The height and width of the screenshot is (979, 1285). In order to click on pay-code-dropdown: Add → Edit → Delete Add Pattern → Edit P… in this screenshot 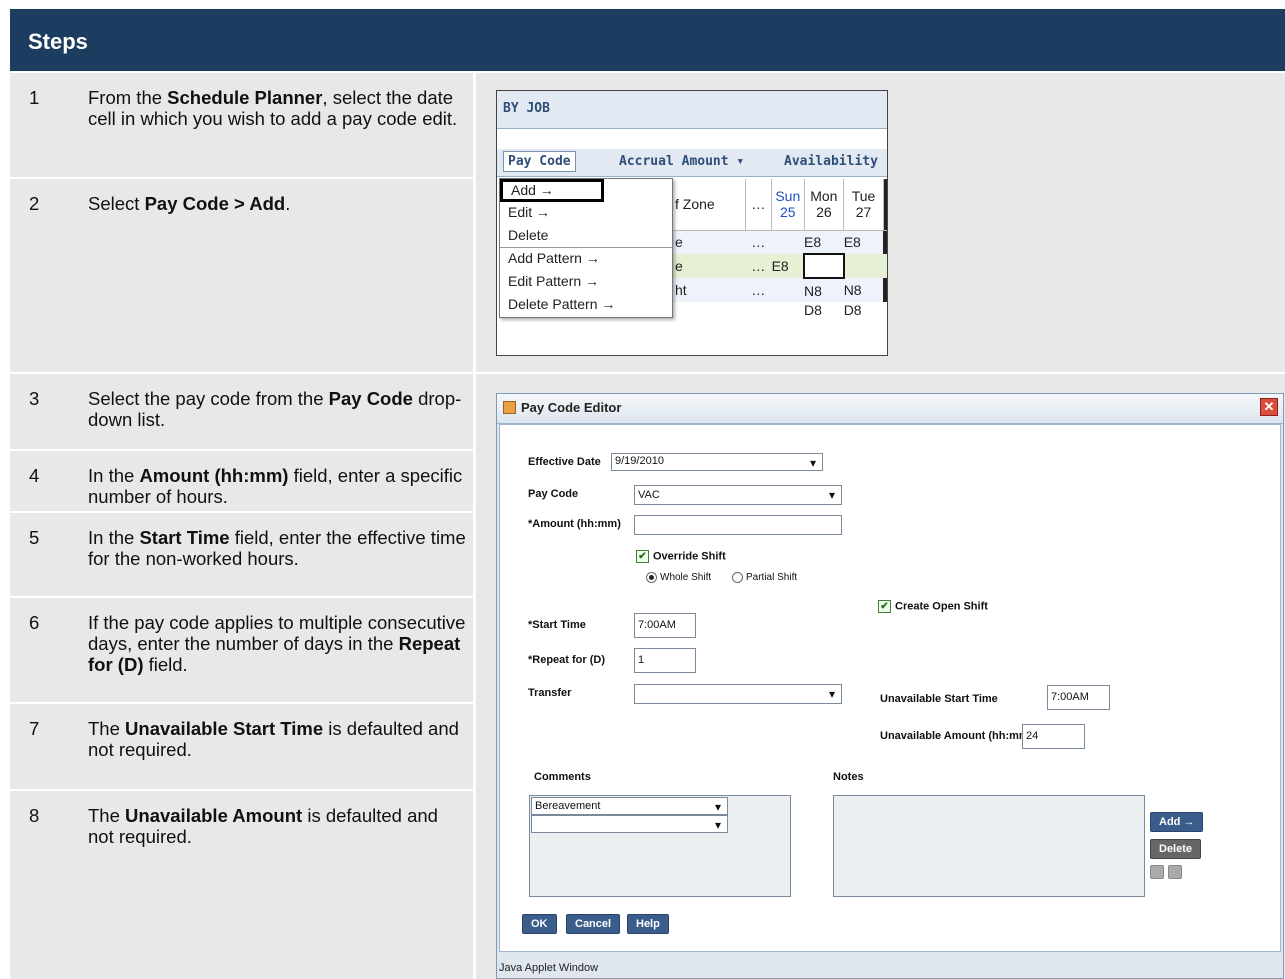, I will do `click(586, 248)`.